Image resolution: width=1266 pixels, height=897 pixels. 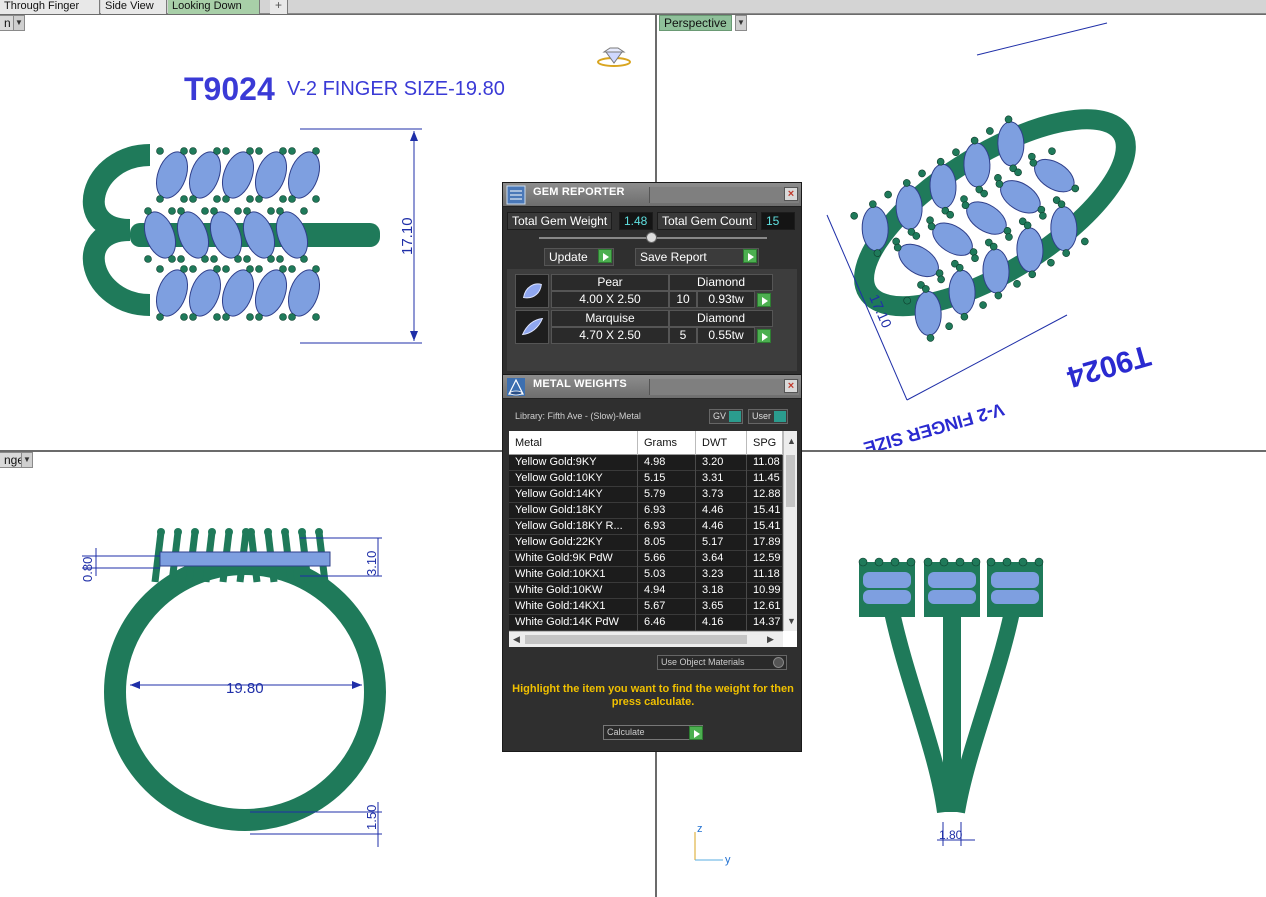 I want to click on metal-weights-titlebar: METAL WEIGHTS ×, so click(x=652, y=387).